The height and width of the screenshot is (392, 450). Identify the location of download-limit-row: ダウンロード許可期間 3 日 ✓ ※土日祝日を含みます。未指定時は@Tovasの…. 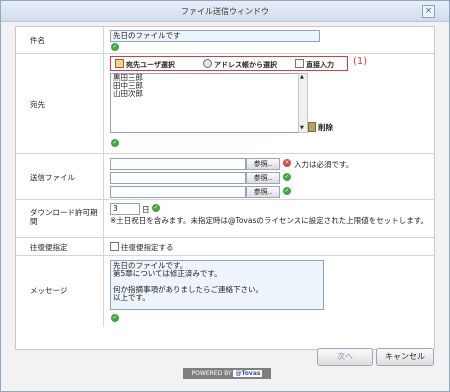
(225, 218).